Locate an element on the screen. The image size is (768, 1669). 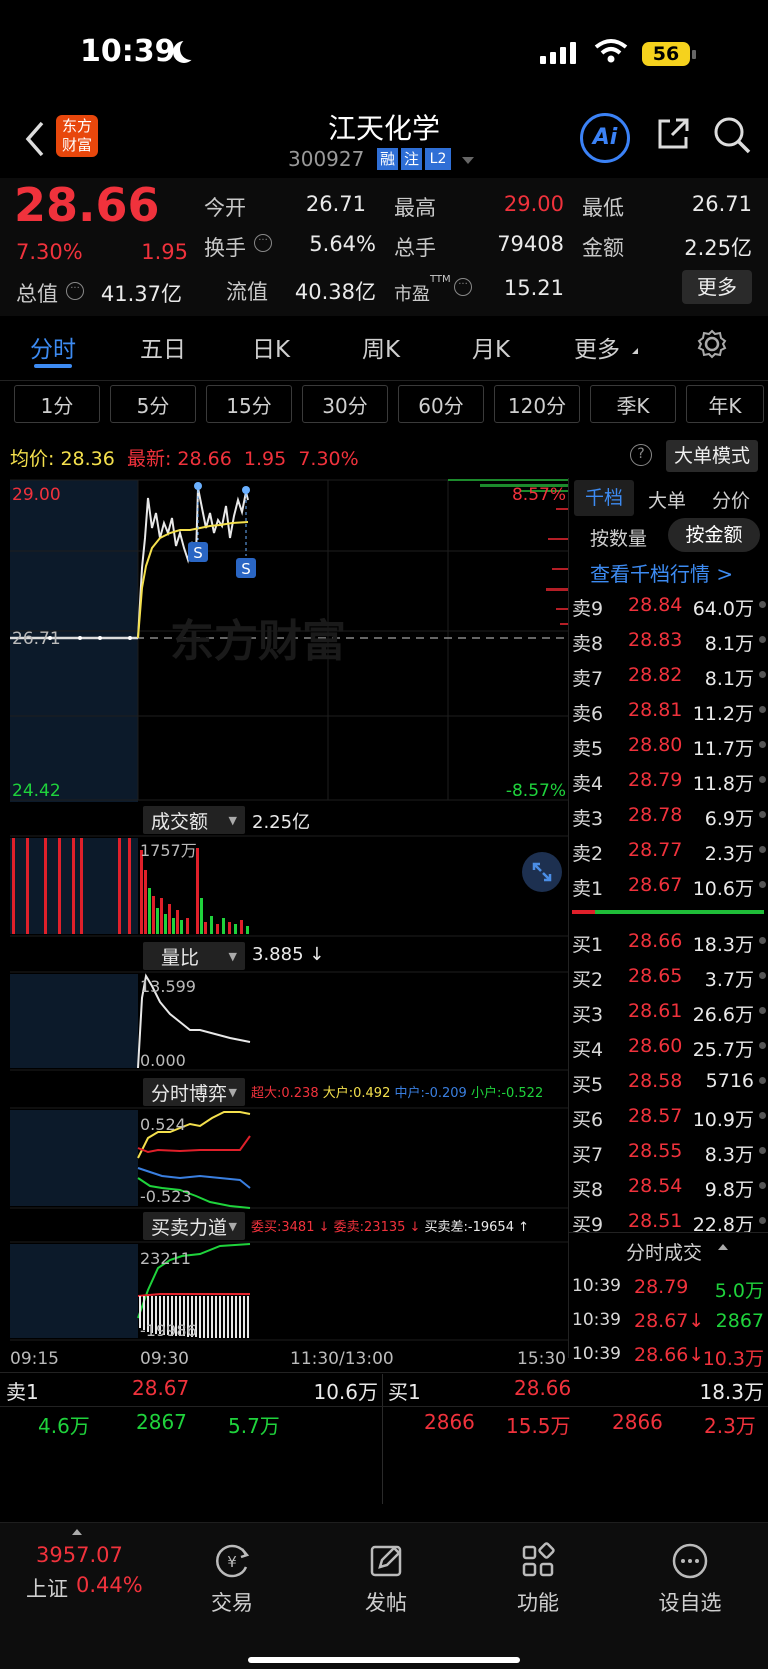
tab-month-k: 月K is located at coordinates (491, 347).